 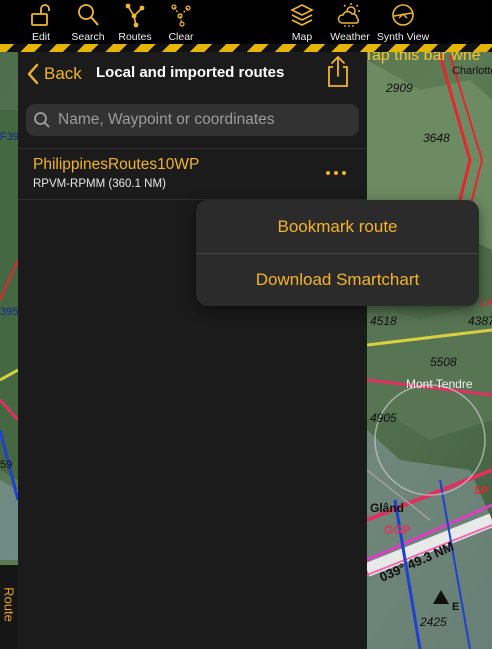 What do you see at coordinates (135, 15) in the screenshot?
I see `route-nodes-icon` at bounding box center [135, 15].